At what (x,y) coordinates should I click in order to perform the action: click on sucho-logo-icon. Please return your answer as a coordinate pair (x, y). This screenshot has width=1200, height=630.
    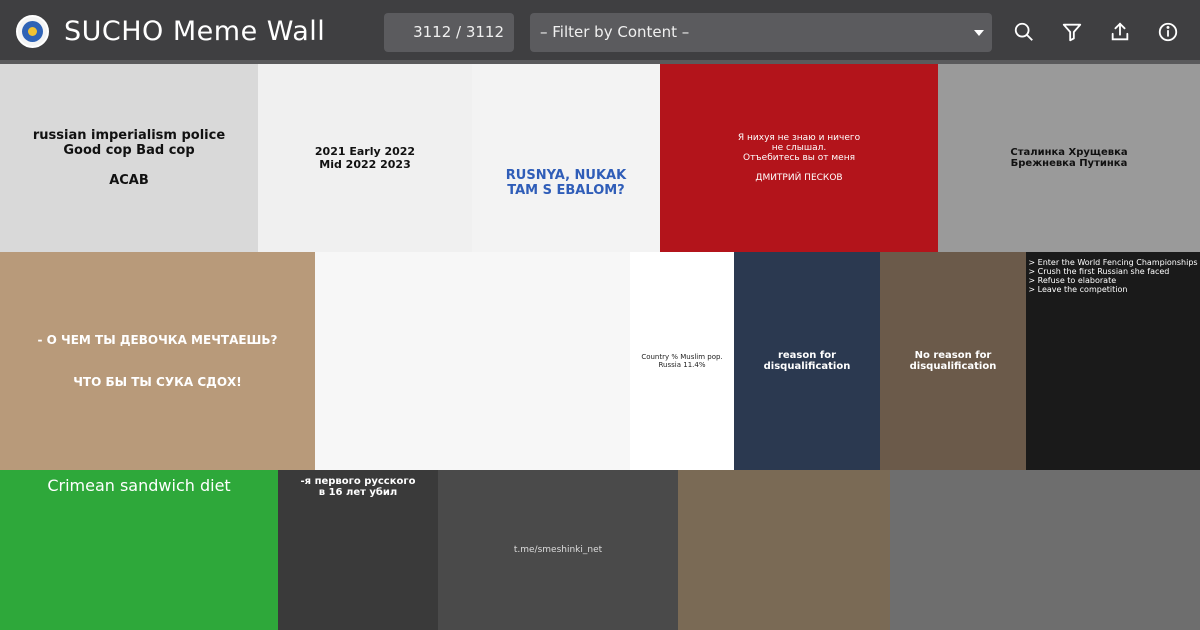
    Looking at the image, I should click on (32, 31).